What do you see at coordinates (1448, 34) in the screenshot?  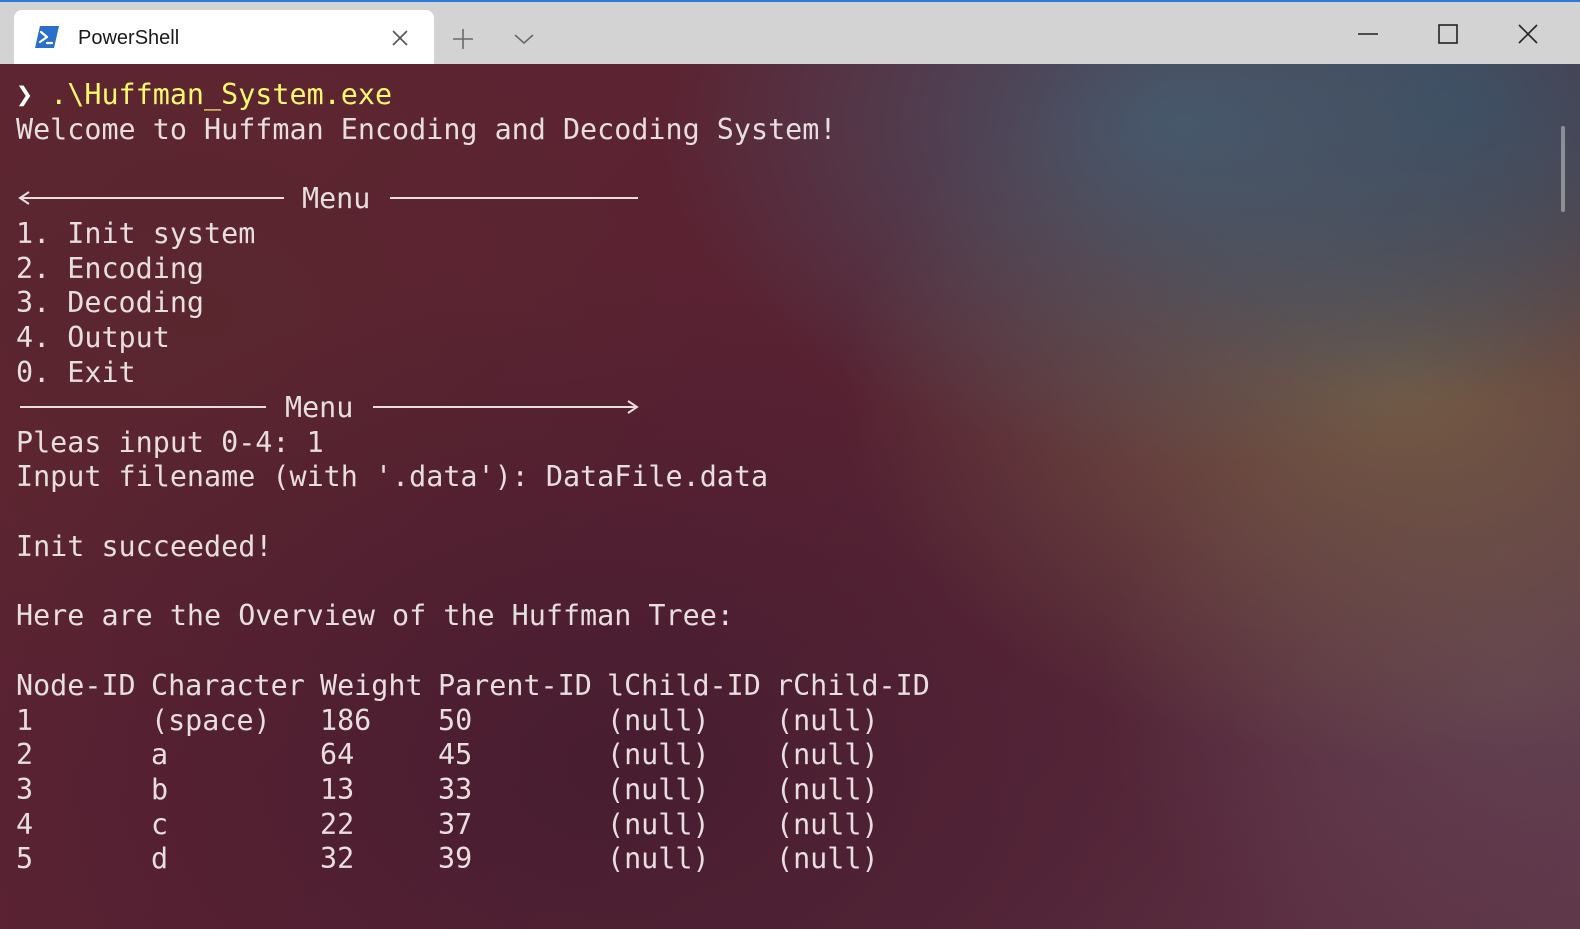 I see `maximize-icon` at bounding box center [1448, 34].